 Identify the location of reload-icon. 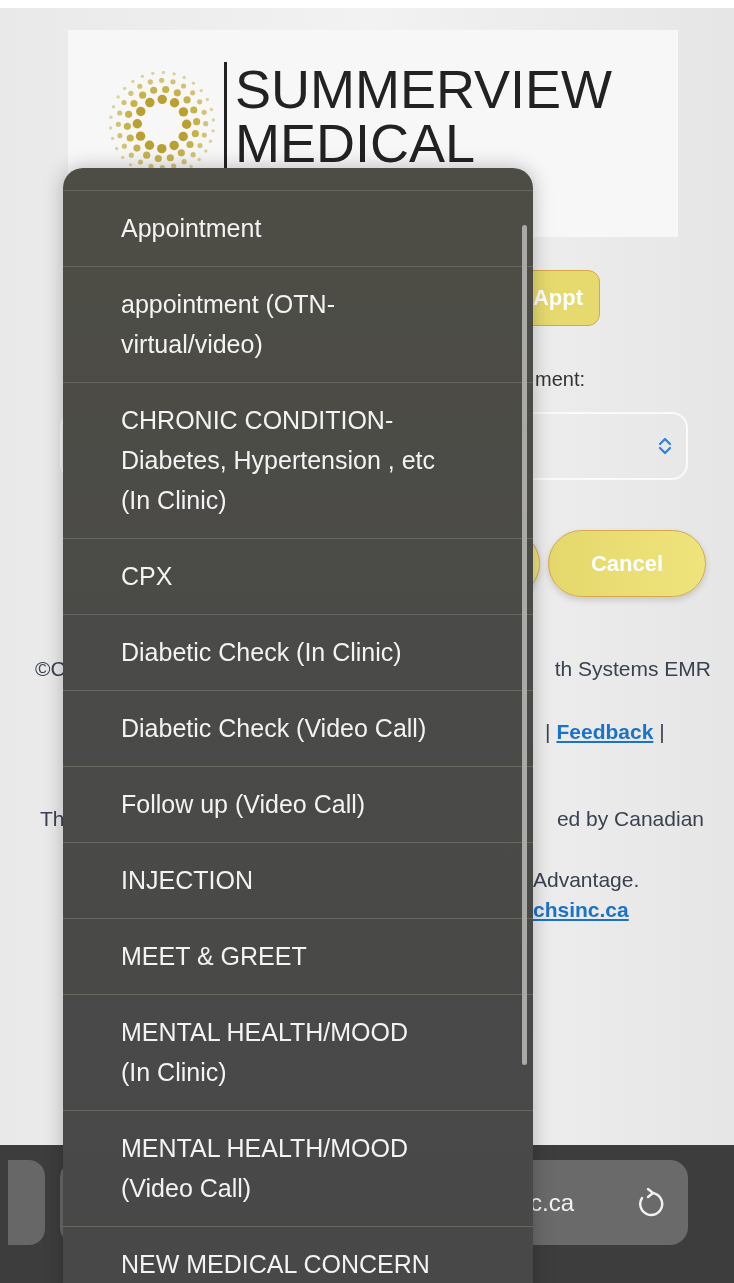
(650, 1202).